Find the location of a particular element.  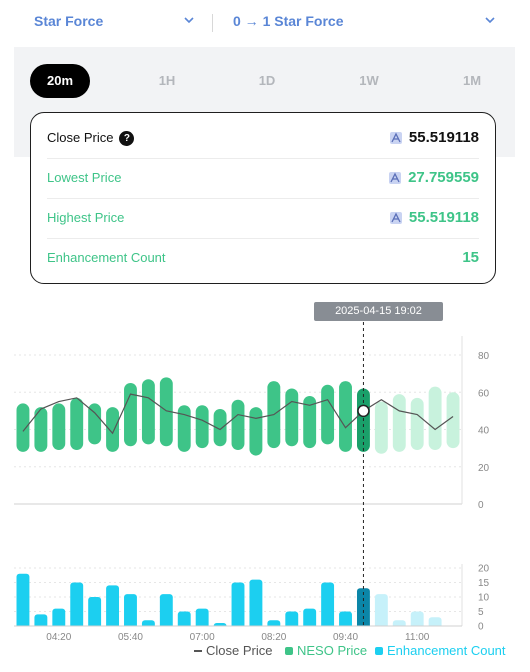

legend-enhancement-count: Enhancement Count is located at coordinates (440, 650).